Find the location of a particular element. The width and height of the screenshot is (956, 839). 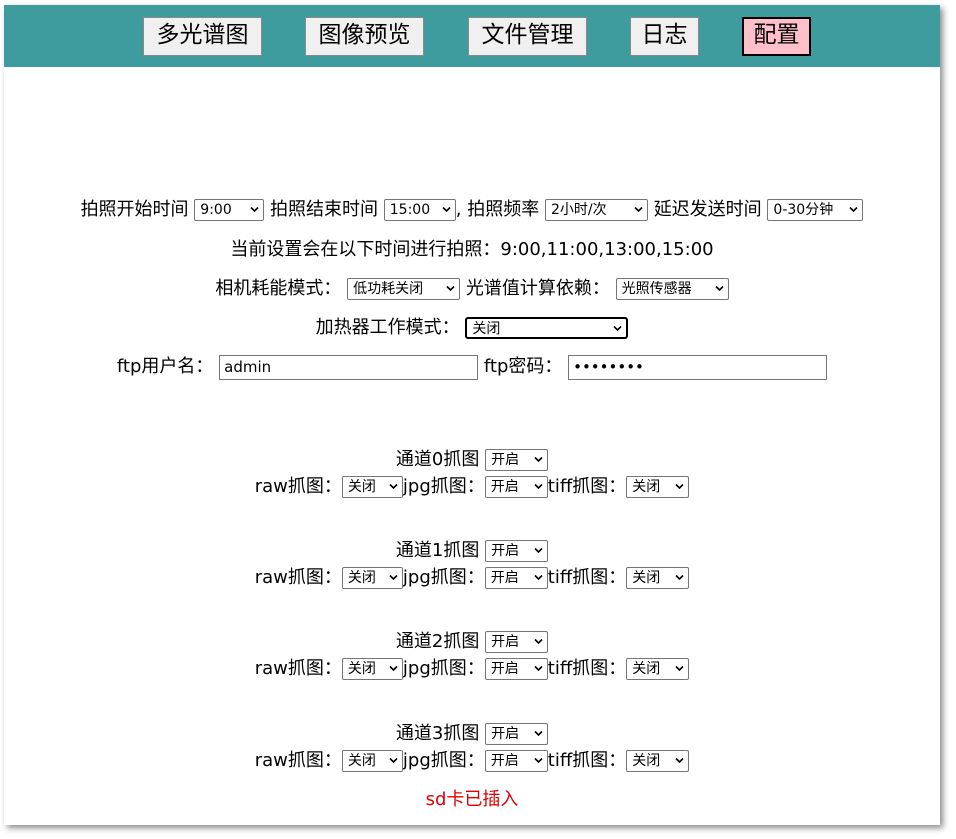

heater-mode-label: 加热器工作模式： is located at coordinates (387, 327).